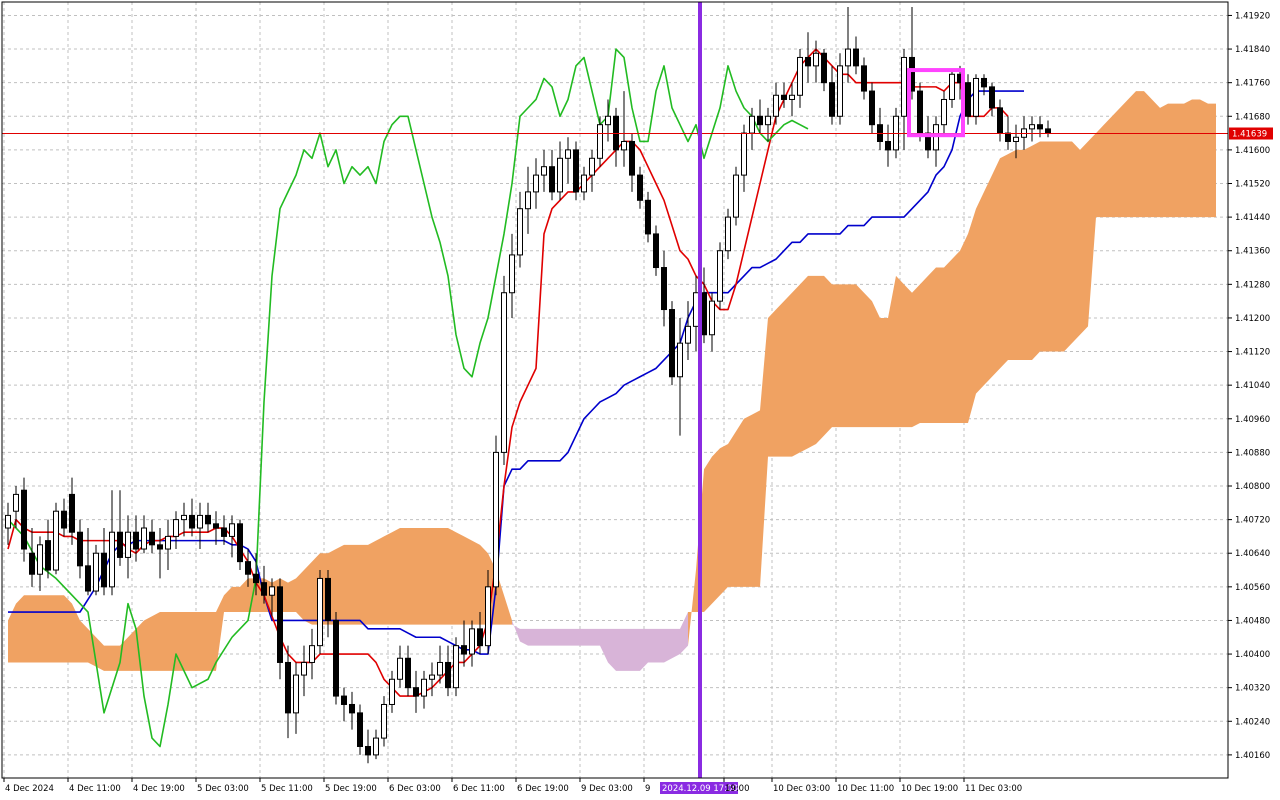 Image resolution: width=1280 pixels, height=800 pixels. What do you see at coordinates (607, 789) in the screenshot?
I see `x-tick-label: 9 Dec 03:00` at bounding box center [607, 789].